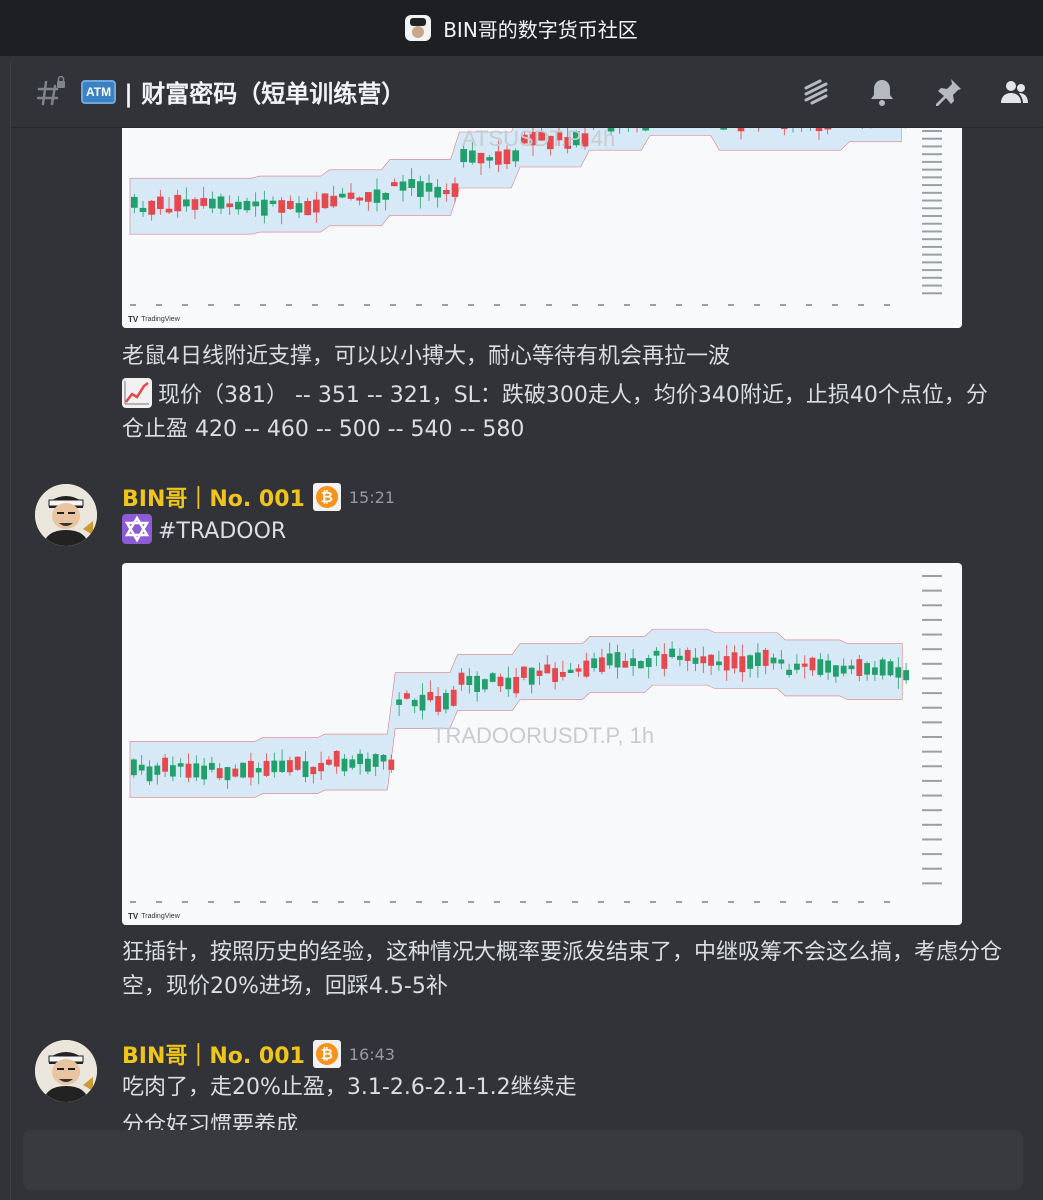 Image resolution: width=1043 pixels, height=1200 pixels. I want to click on bitcoin-badge-icon: ₿, so click(326, 1054).